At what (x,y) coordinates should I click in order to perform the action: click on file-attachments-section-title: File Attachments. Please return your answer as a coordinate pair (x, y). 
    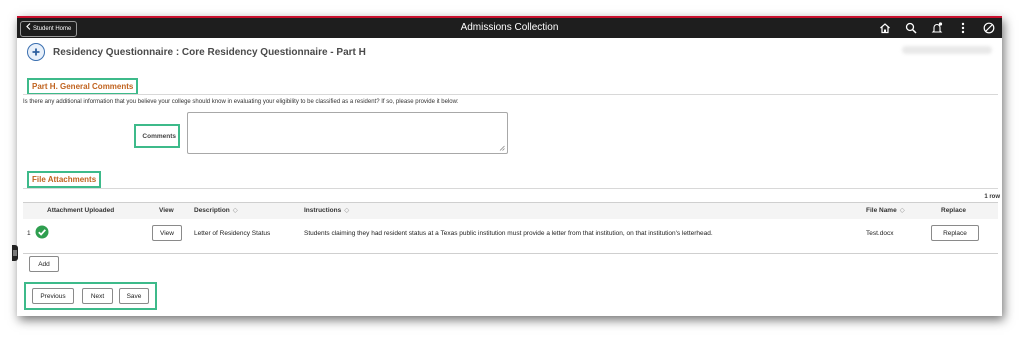
    Looking at the image, I should click on (64, 179).